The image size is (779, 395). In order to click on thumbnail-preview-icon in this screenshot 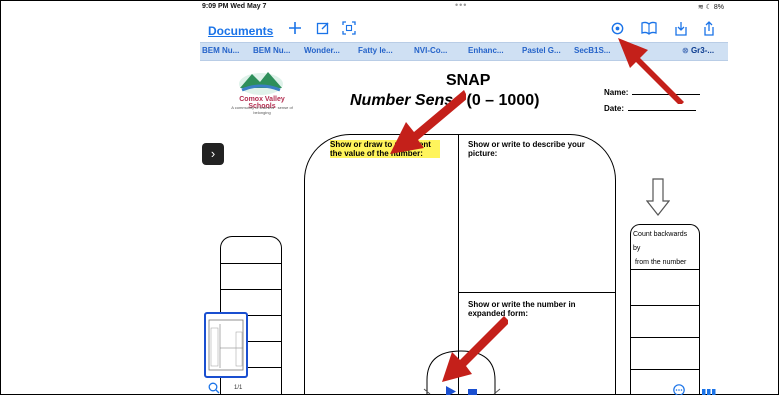, I will do `click(226, 345)`.